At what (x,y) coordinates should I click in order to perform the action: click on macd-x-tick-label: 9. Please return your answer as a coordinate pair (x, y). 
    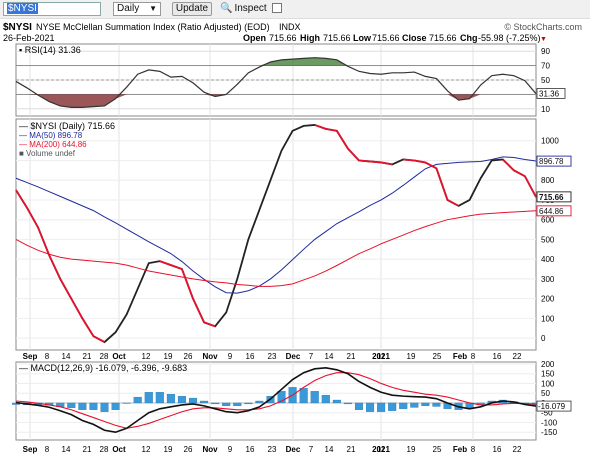
    Looking at the image, I should click on (230, 449).